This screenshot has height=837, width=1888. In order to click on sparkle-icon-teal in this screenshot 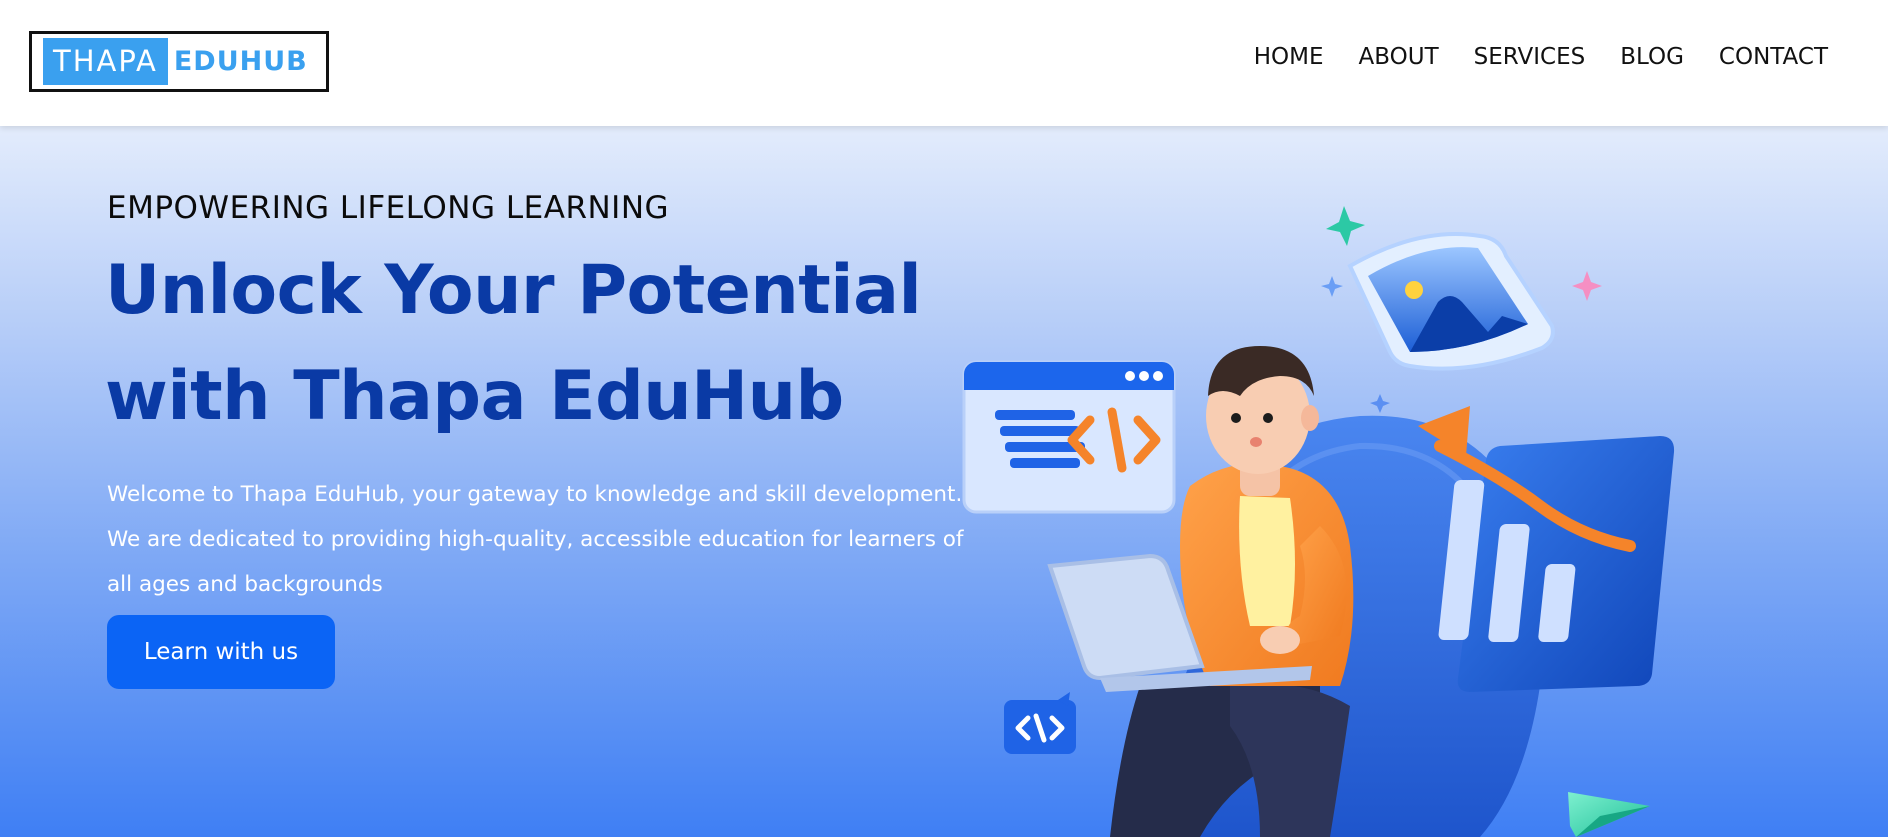, I will do `click(1345, 226)`.